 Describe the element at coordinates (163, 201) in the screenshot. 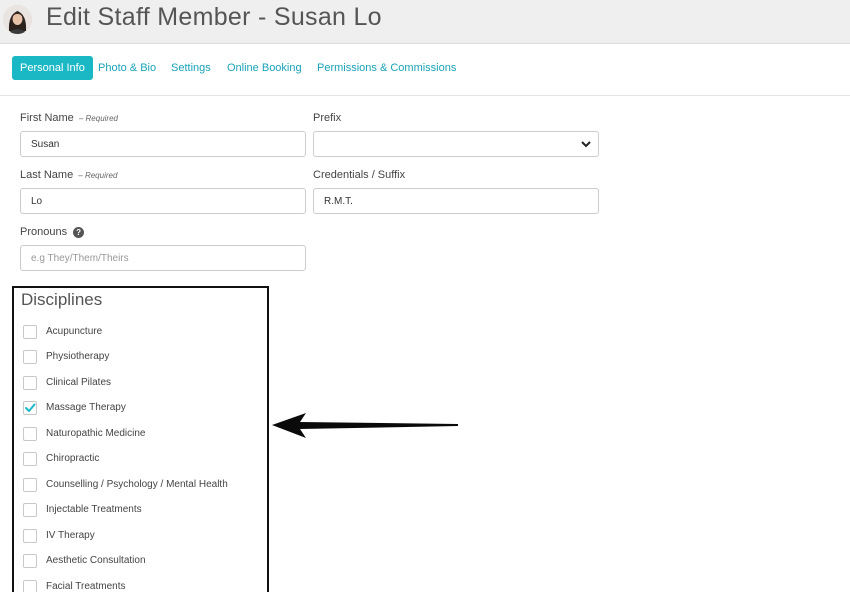

I see `last-name-field` at that location.